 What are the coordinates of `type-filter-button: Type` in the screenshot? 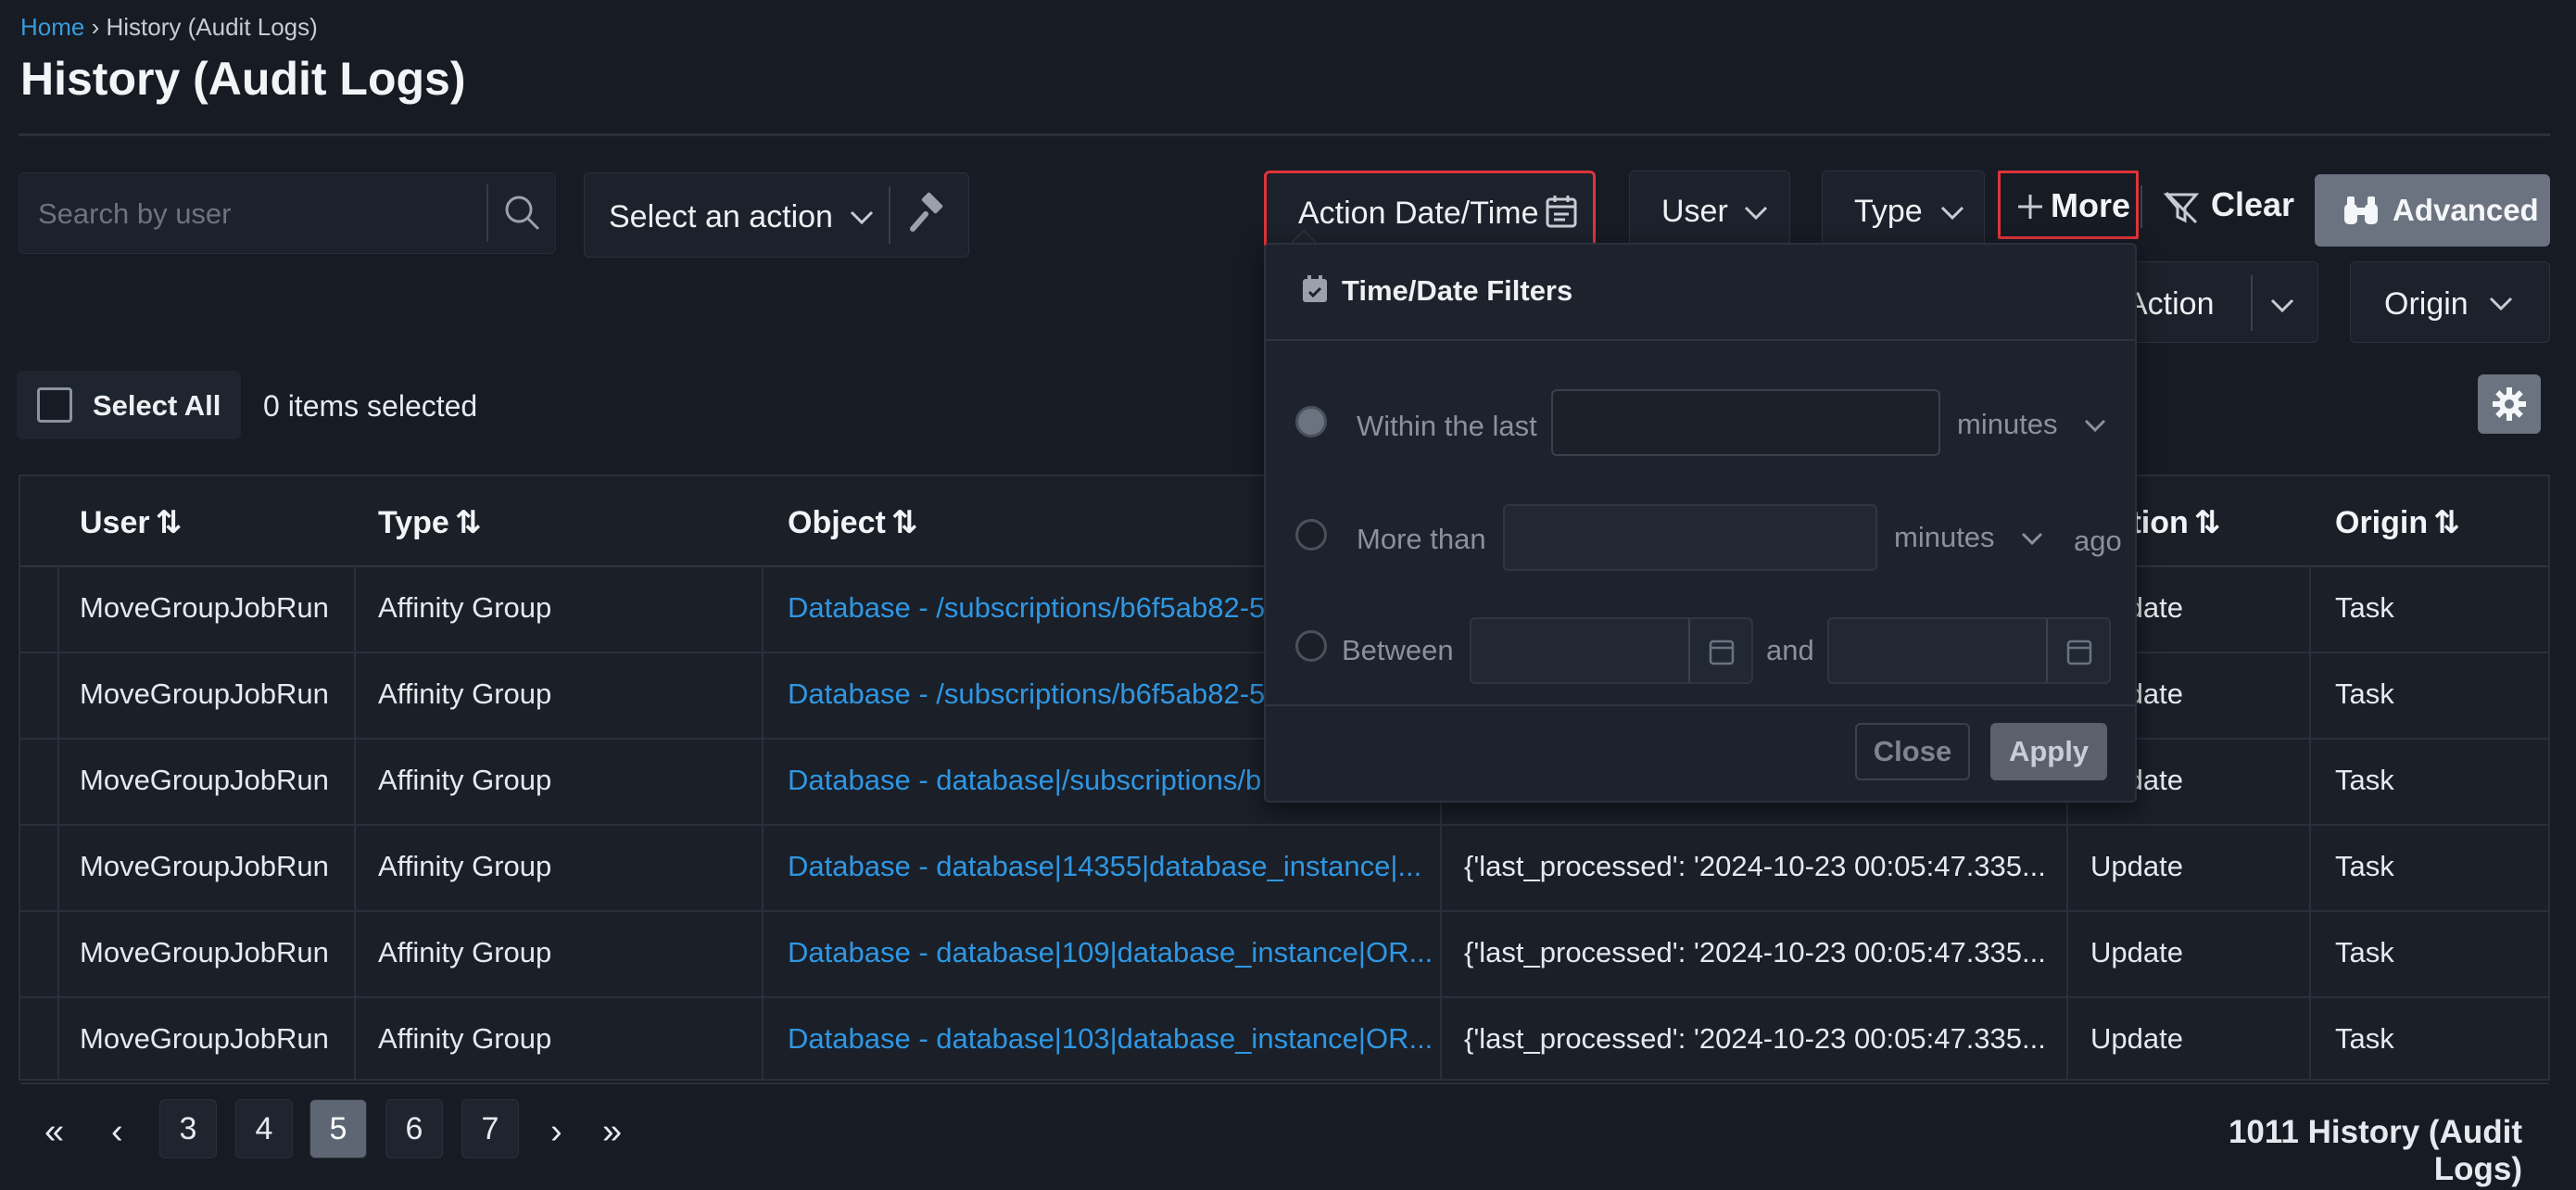 It's located at (1903, 210).